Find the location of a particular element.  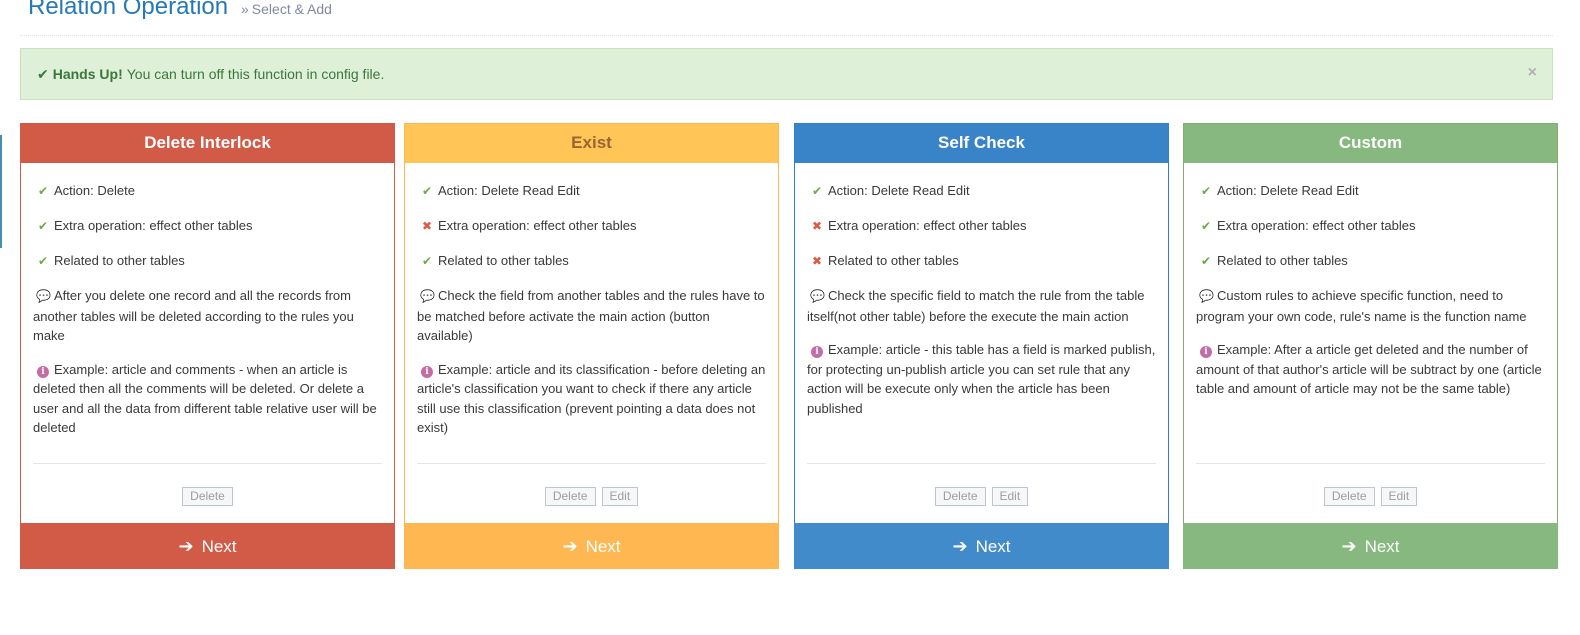

close-icon: × is located at coordinates (1532, 73).